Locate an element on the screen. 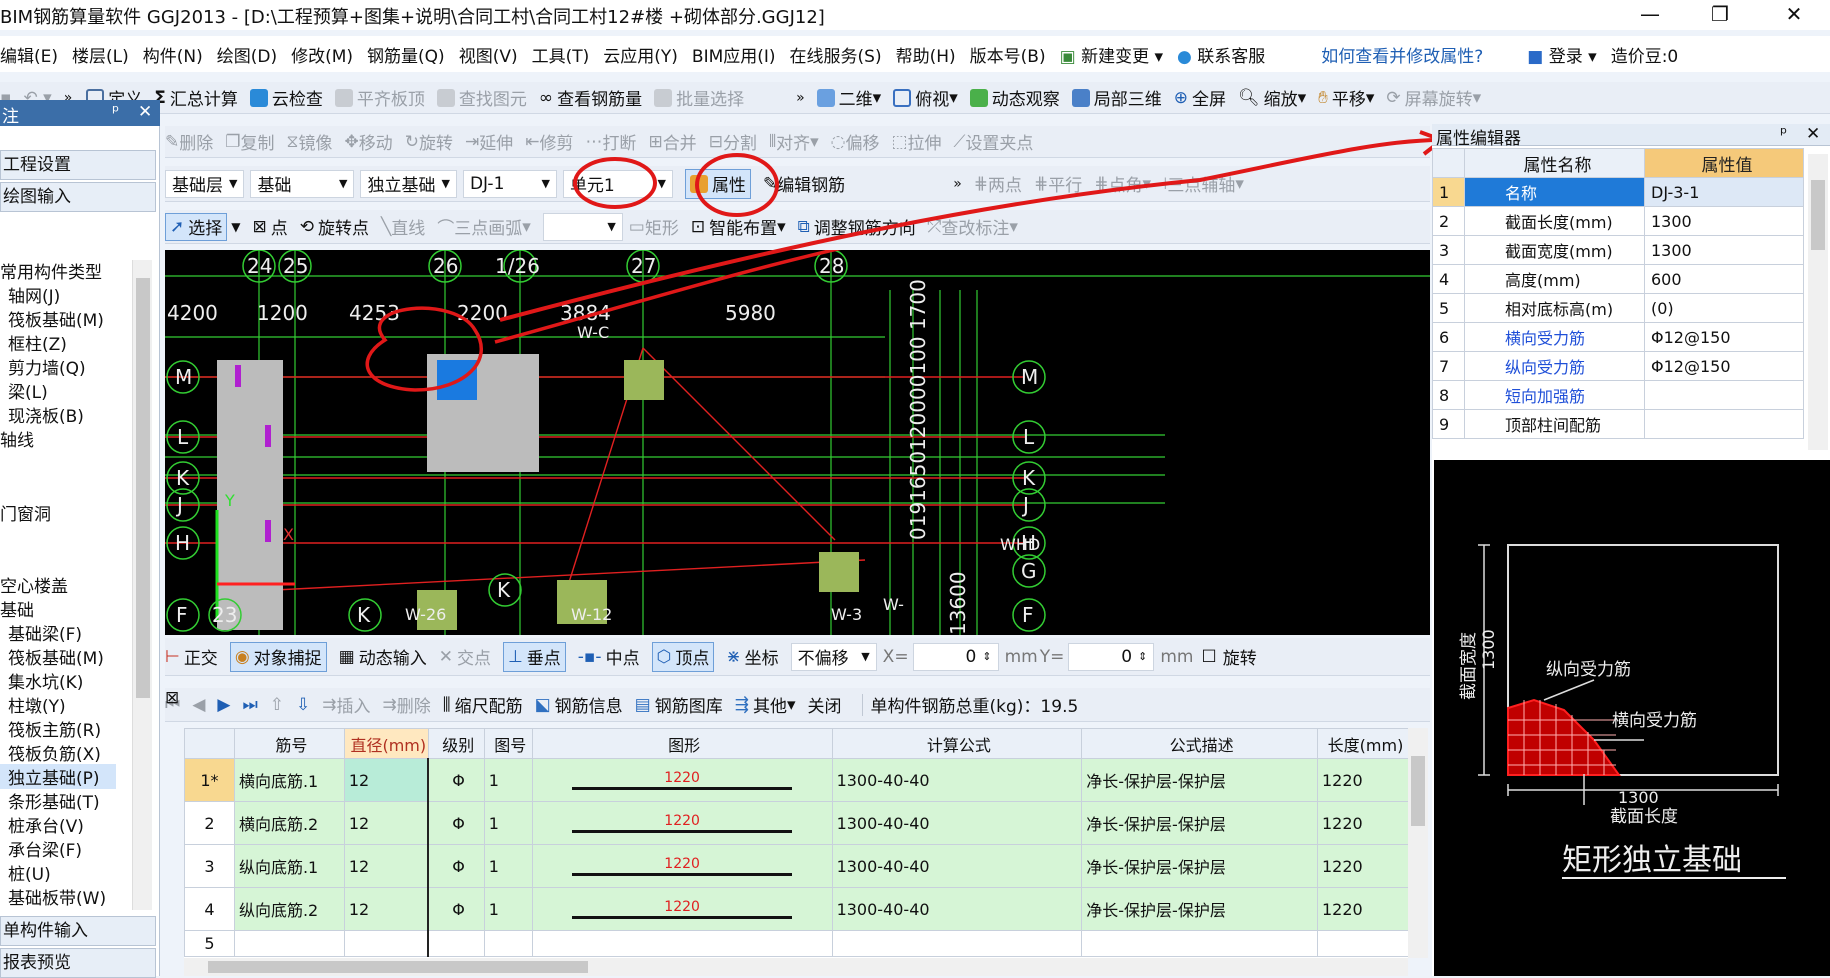 Image resolution: width=1830 pixels, height=978 pixels. copy-button: ❐ 复制 is located at coordinates (249, 142).